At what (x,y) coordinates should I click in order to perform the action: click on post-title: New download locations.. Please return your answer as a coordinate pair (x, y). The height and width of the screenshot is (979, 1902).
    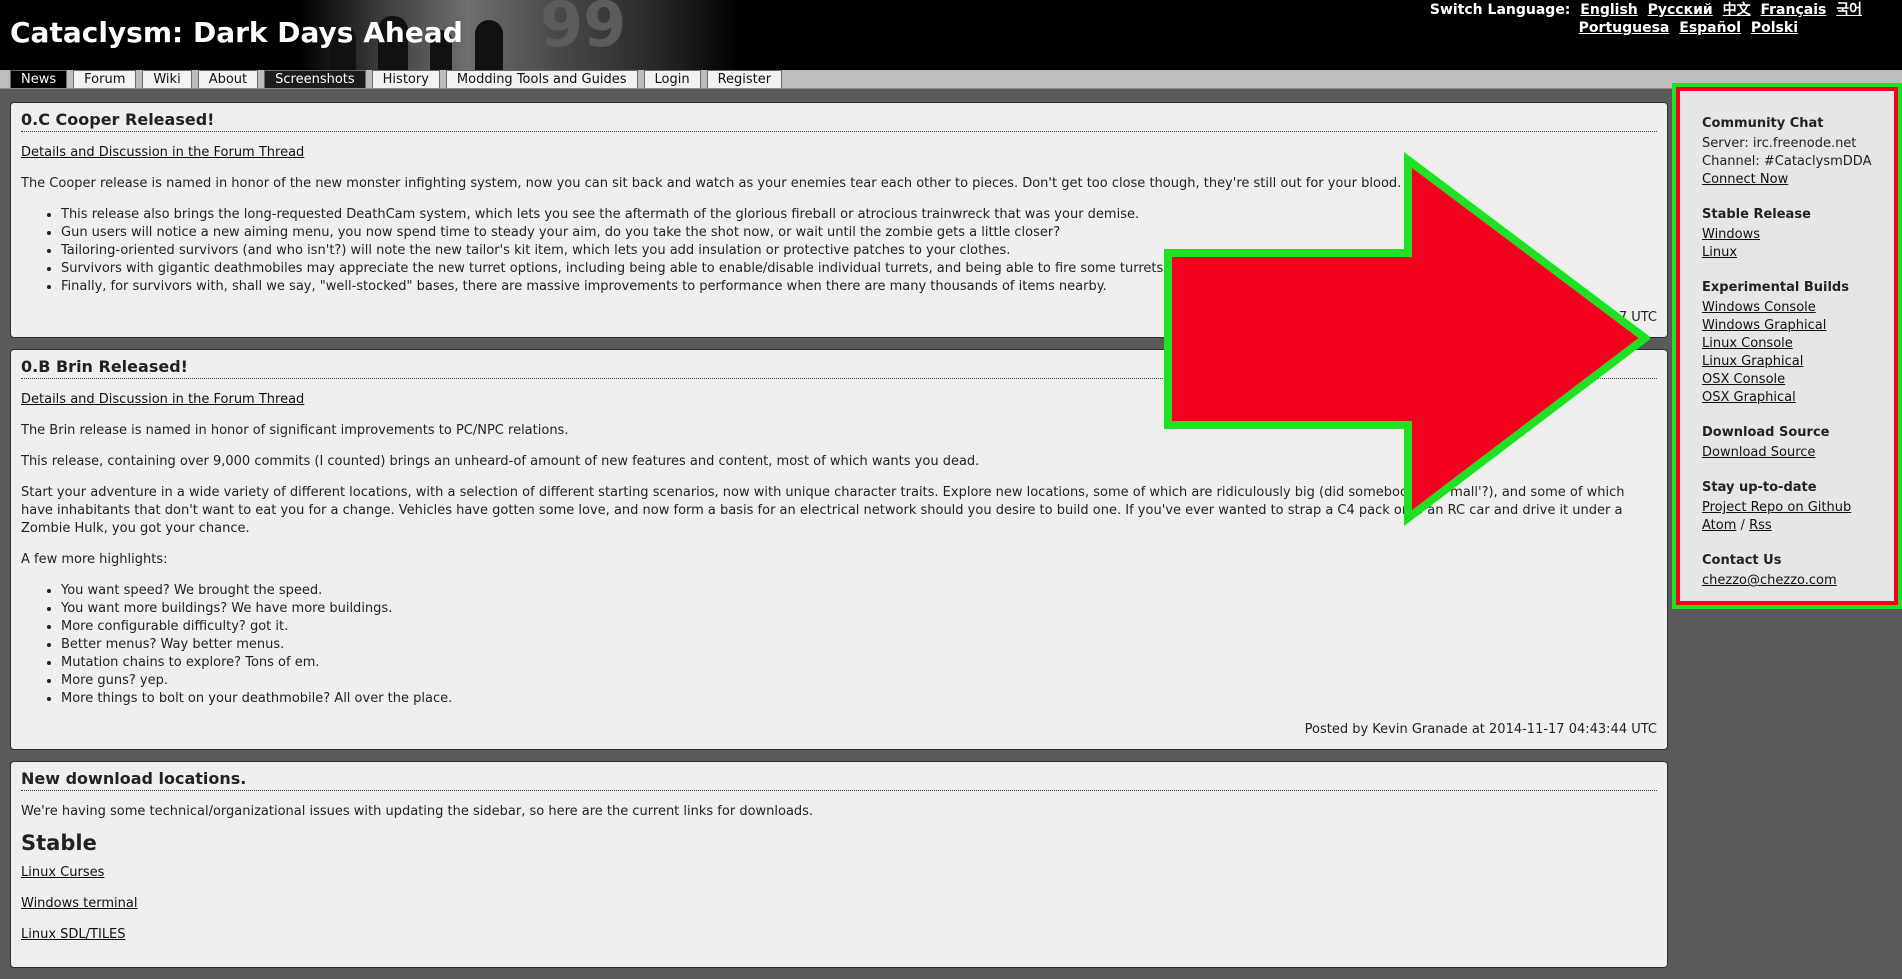
    Looking at the image, I should click on (839, 780).